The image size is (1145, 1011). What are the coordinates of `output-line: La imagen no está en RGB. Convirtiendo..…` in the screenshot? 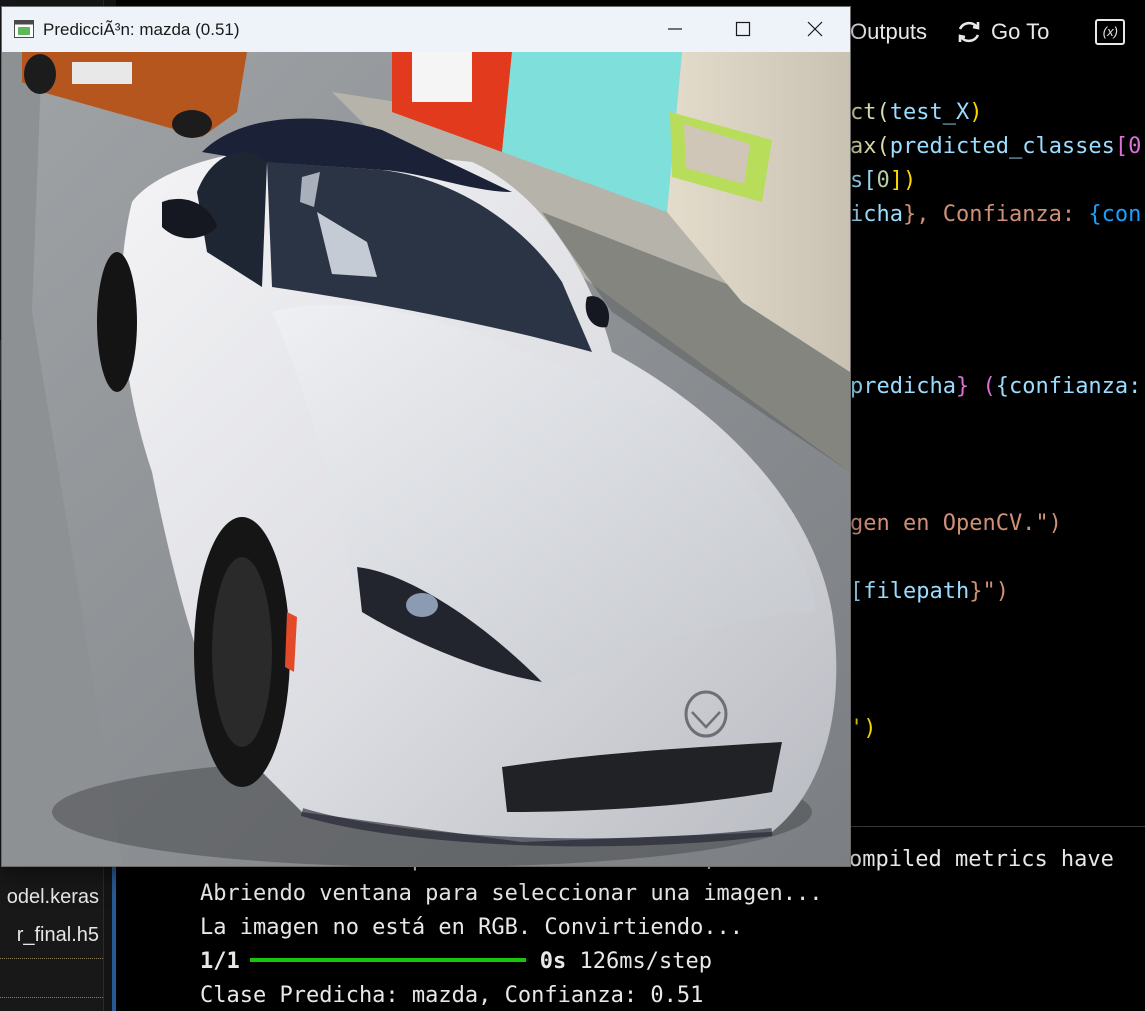 It's located at (472, 927).